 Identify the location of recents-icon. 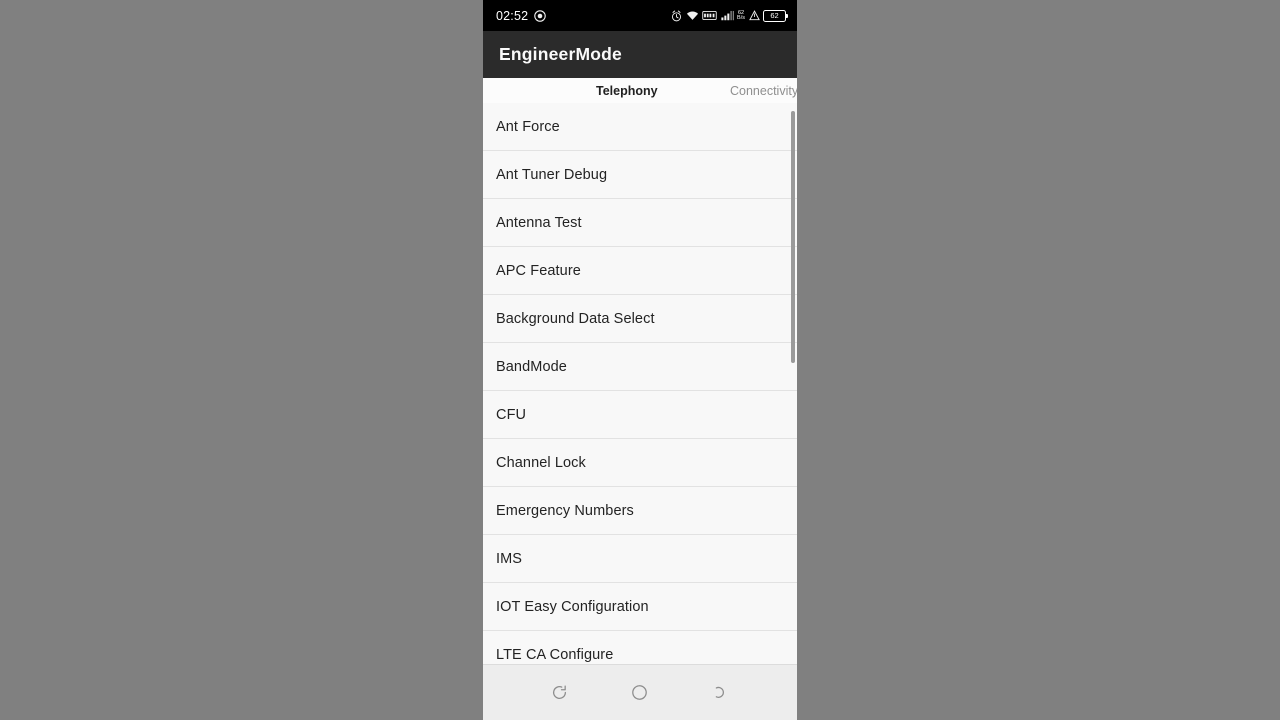
(559, 692).